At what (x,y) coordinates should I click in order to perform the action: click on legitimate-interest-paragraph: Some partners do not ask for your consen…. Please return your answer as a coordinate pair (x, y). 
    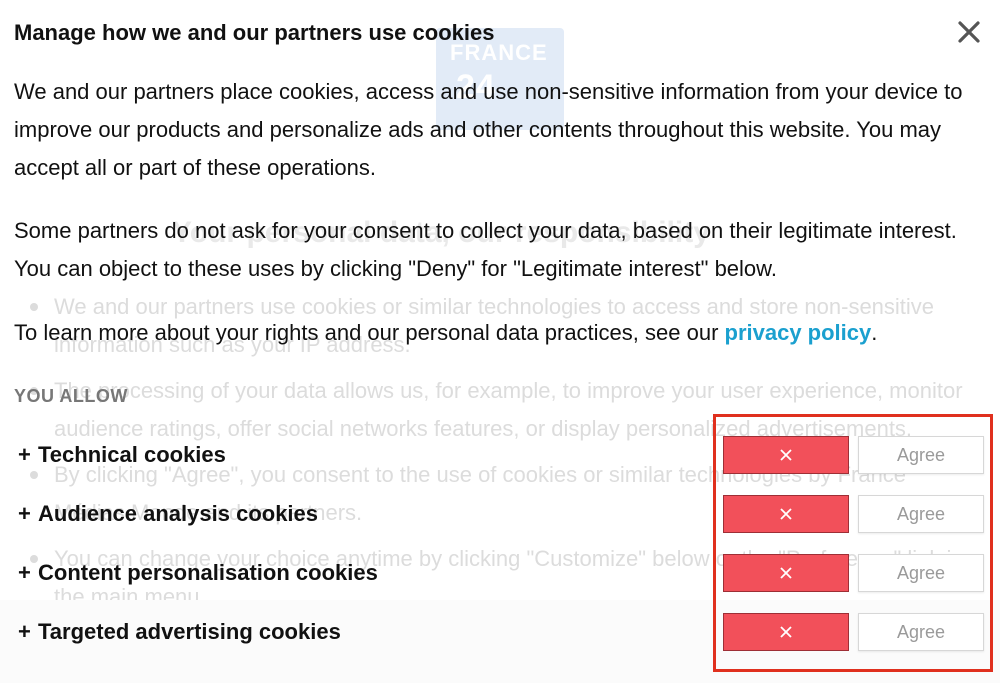
    Looking at the image, I should click on (485, 249).